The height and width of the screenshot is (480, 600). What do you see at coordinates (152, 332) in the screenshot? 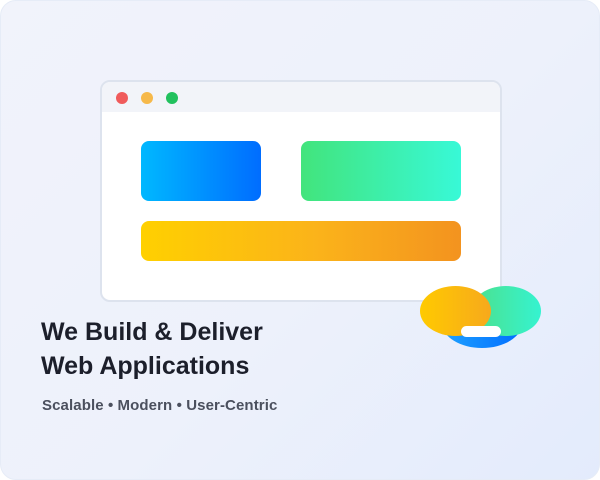
I see `headline-line-1: We Build & Deliver` at bounding box center [152, 332].